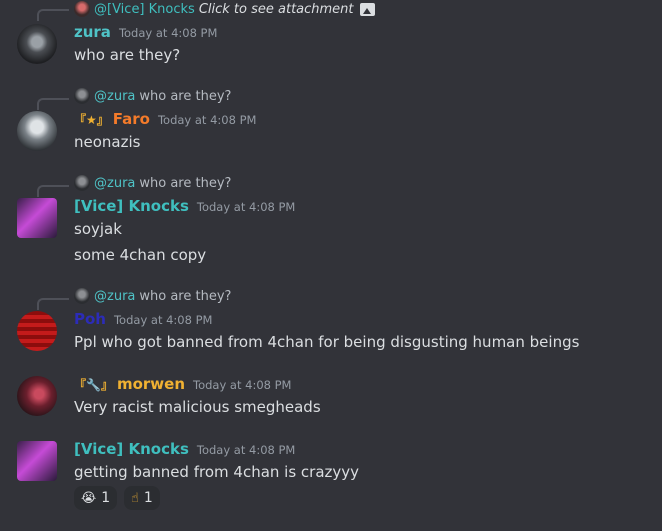  What do you see at coordinates (98, 229) in the screenshot?
I see `message-text: soyjak` at bounding box center [98, 229].